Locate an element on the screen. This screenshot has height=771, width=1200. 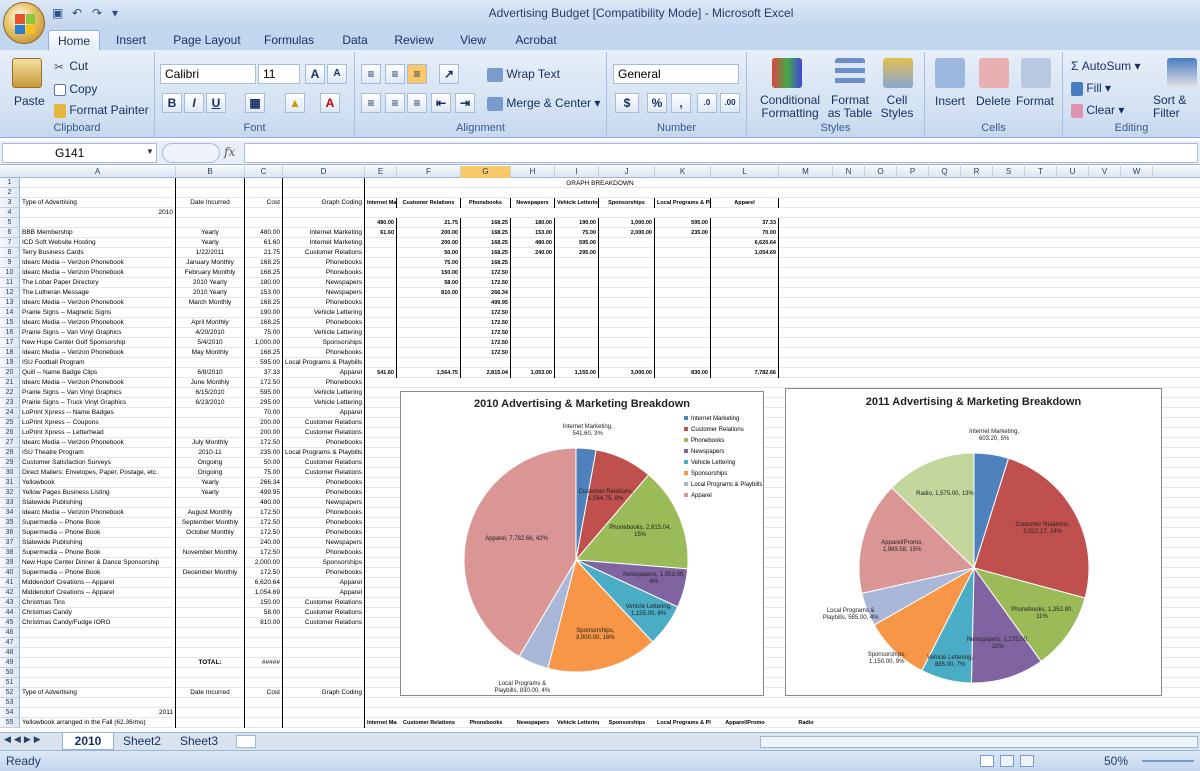
format-cells-button: Format is located at coordinates (1035, 101).